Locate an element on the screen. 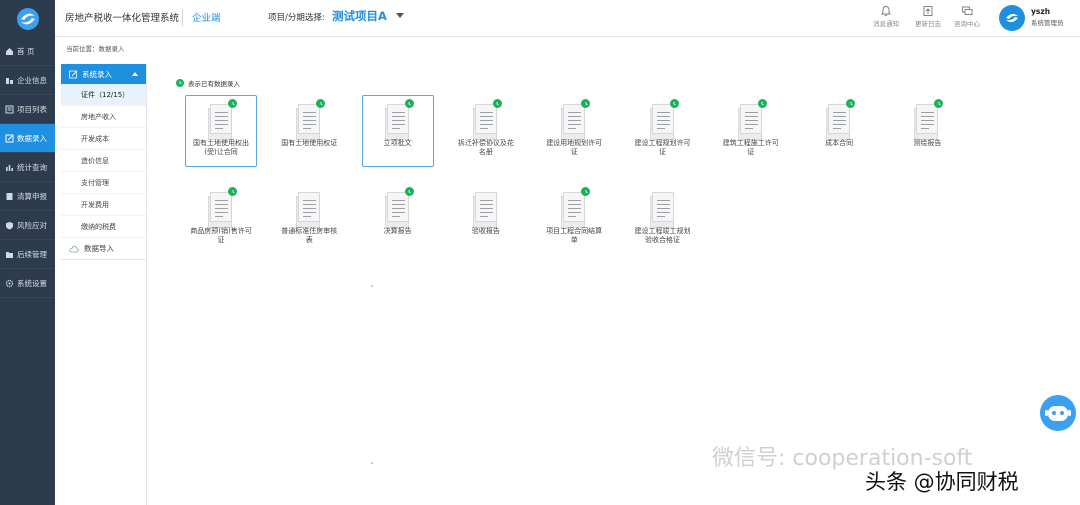  document-card: 成本合同 is located at coordinates (839, 131).